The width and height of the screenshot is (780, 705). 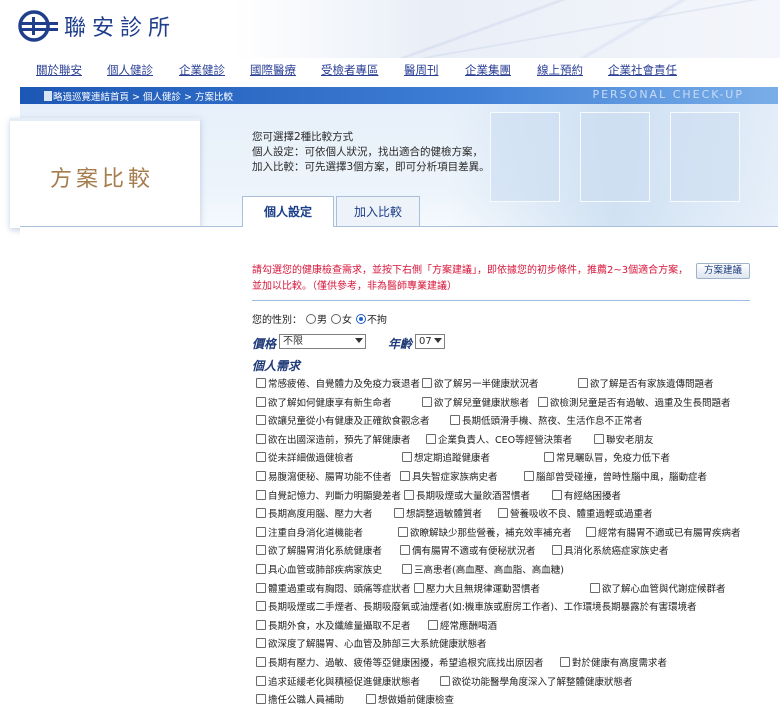 I want to click on need-option: 常見曬臥冒，免疫力低下者, so click(x=607, y=457).